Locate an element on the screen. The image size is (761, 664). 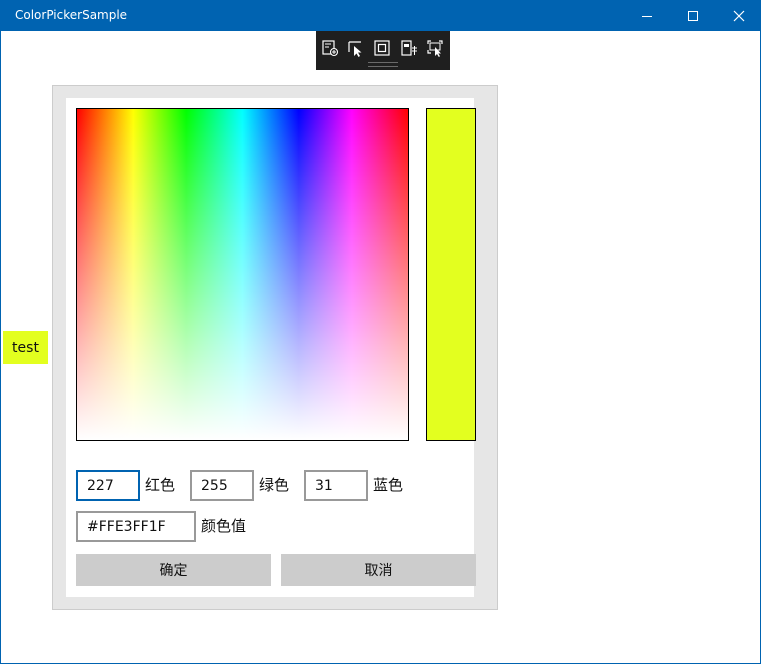
title-bar: ColorPickerSample is located at coordinates (381, 15).